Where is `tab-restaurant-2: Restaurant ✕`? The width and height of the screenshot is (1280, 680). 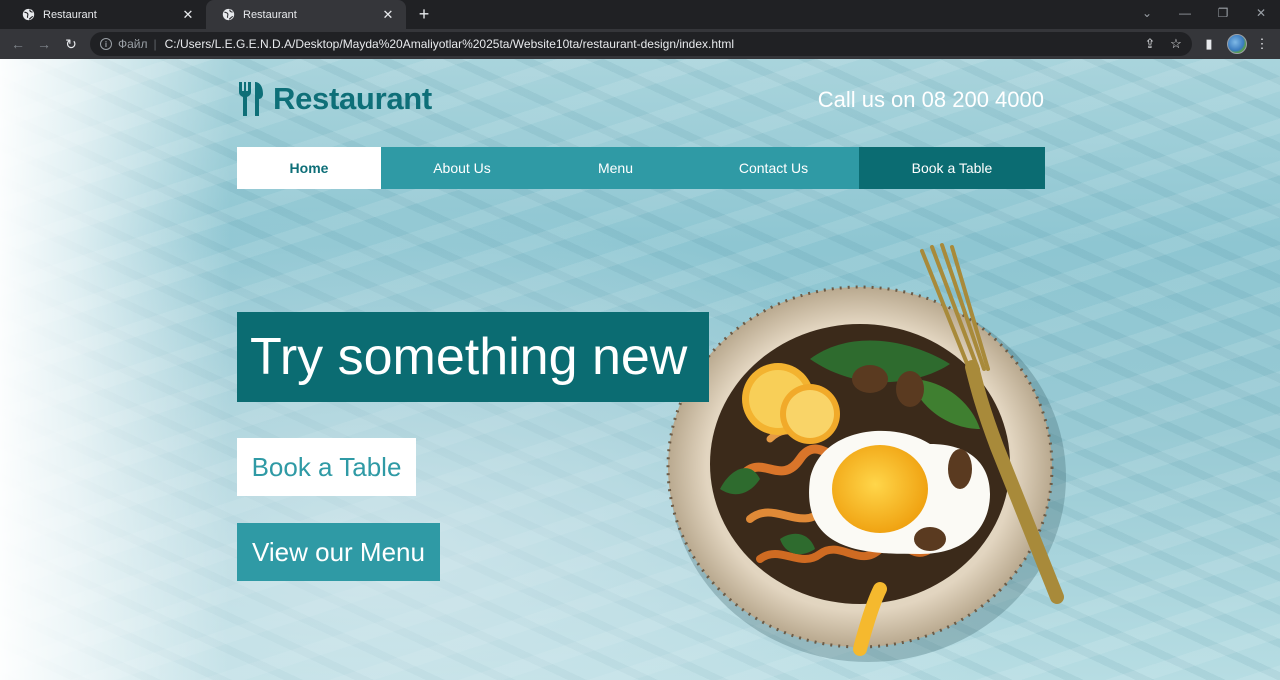
tab-restaurant-2: Restaurant ✕ is located at coordinates (306, 14).